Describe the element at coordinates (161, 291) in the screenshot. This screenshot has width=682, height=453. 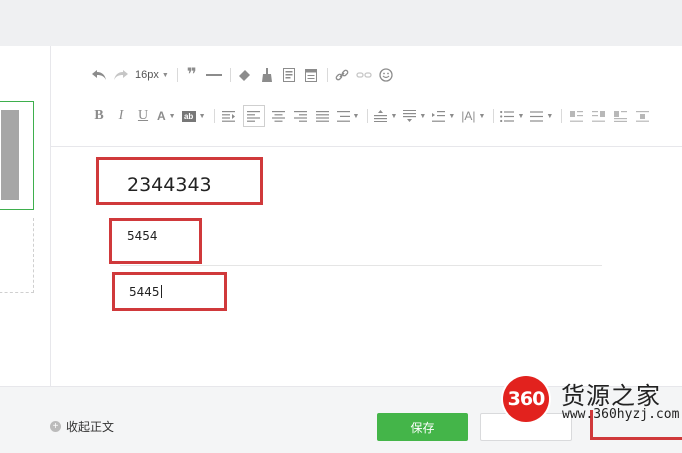
I see `text-cursor` at that location.